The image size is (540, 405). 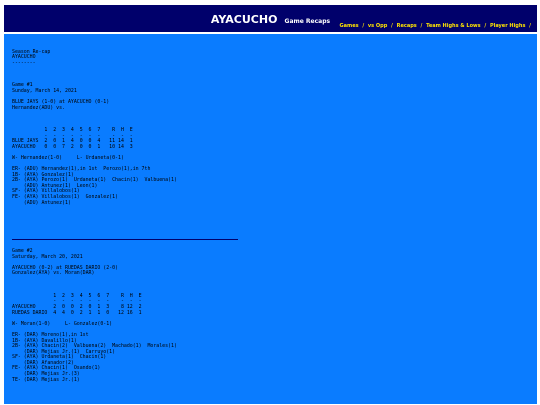 What do you see at coordinates (453, 26) in the screenshot?
I see `nav-link-team-highs-lows: Team Highs & Lows` at bounding box center [453, 26].